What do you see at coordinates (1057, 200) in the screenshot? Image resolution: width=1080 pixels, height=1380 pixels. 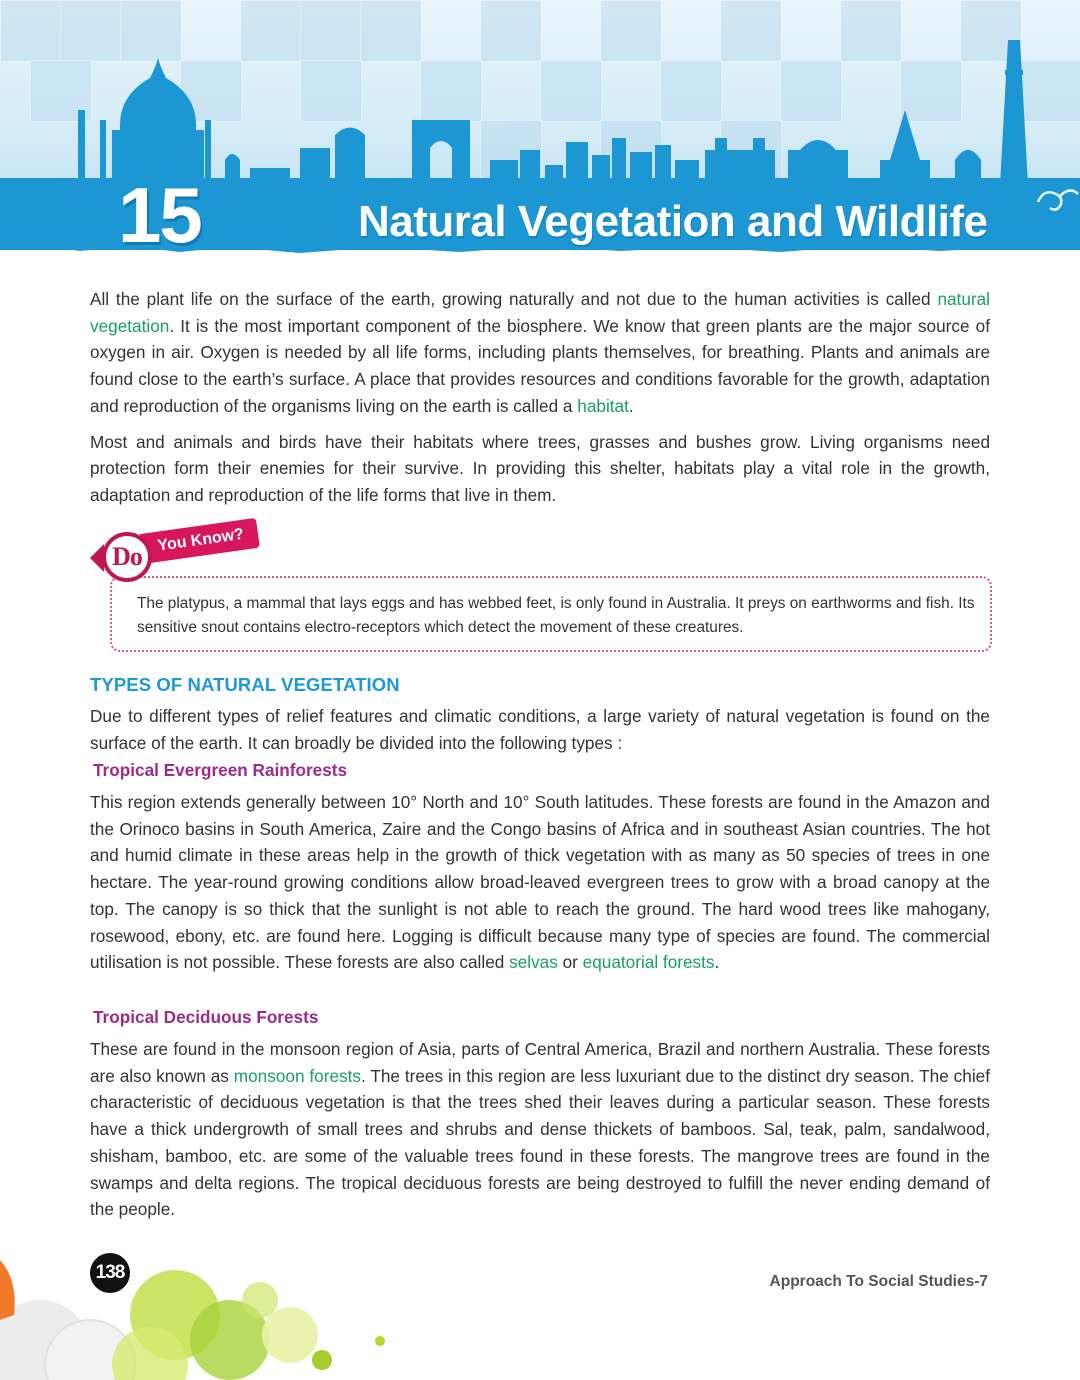 I see `decorative-swirl-icon` at bounding box center [1057, 200].